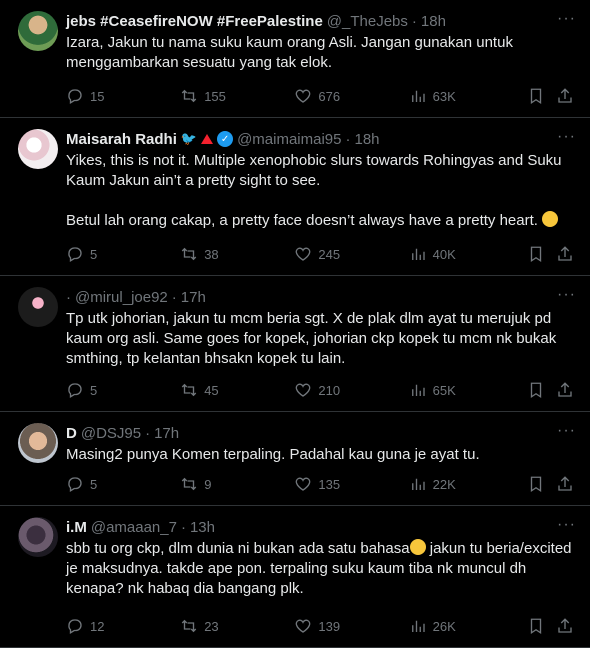 Image resolution: width=590 pixels, height=648 pixels. I want to click on display-name: i.M, so click(76, 527).